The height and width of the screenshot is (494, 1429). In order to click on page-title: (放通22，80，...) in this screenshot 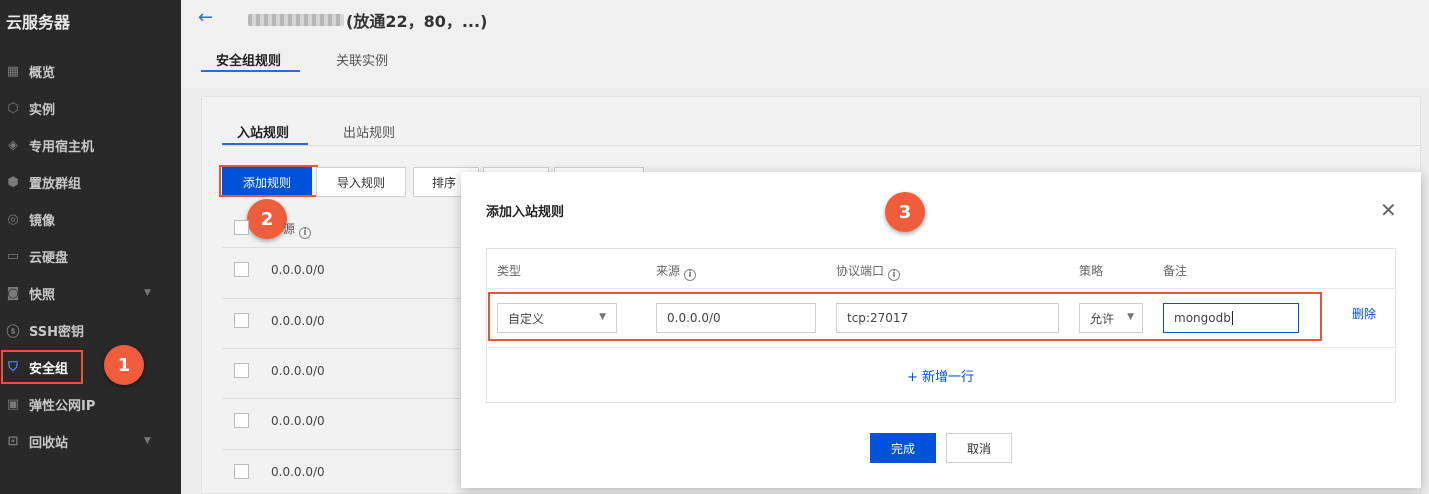, I will do `click(417, 21)`.